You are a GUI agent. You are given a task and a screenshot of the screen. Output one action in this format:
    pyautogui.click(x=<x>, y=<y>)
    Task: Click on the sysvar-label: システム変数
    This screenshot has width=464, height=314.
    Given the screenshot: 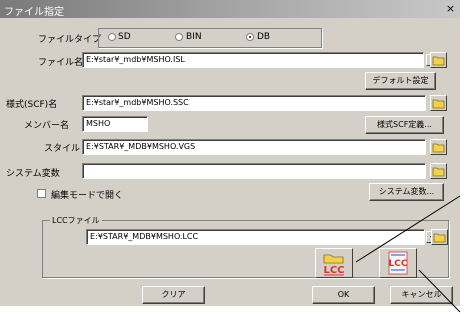 What is the action you would take?
    pyautogui.click(x=33, y=174)
    